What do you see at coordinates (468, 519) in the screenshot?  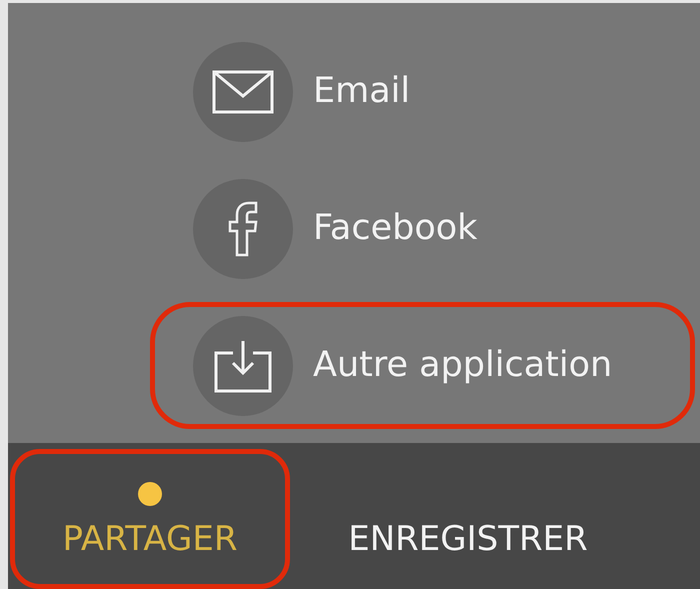 I see `tab: ENREGISTRER` at bounding box center [468, 519].